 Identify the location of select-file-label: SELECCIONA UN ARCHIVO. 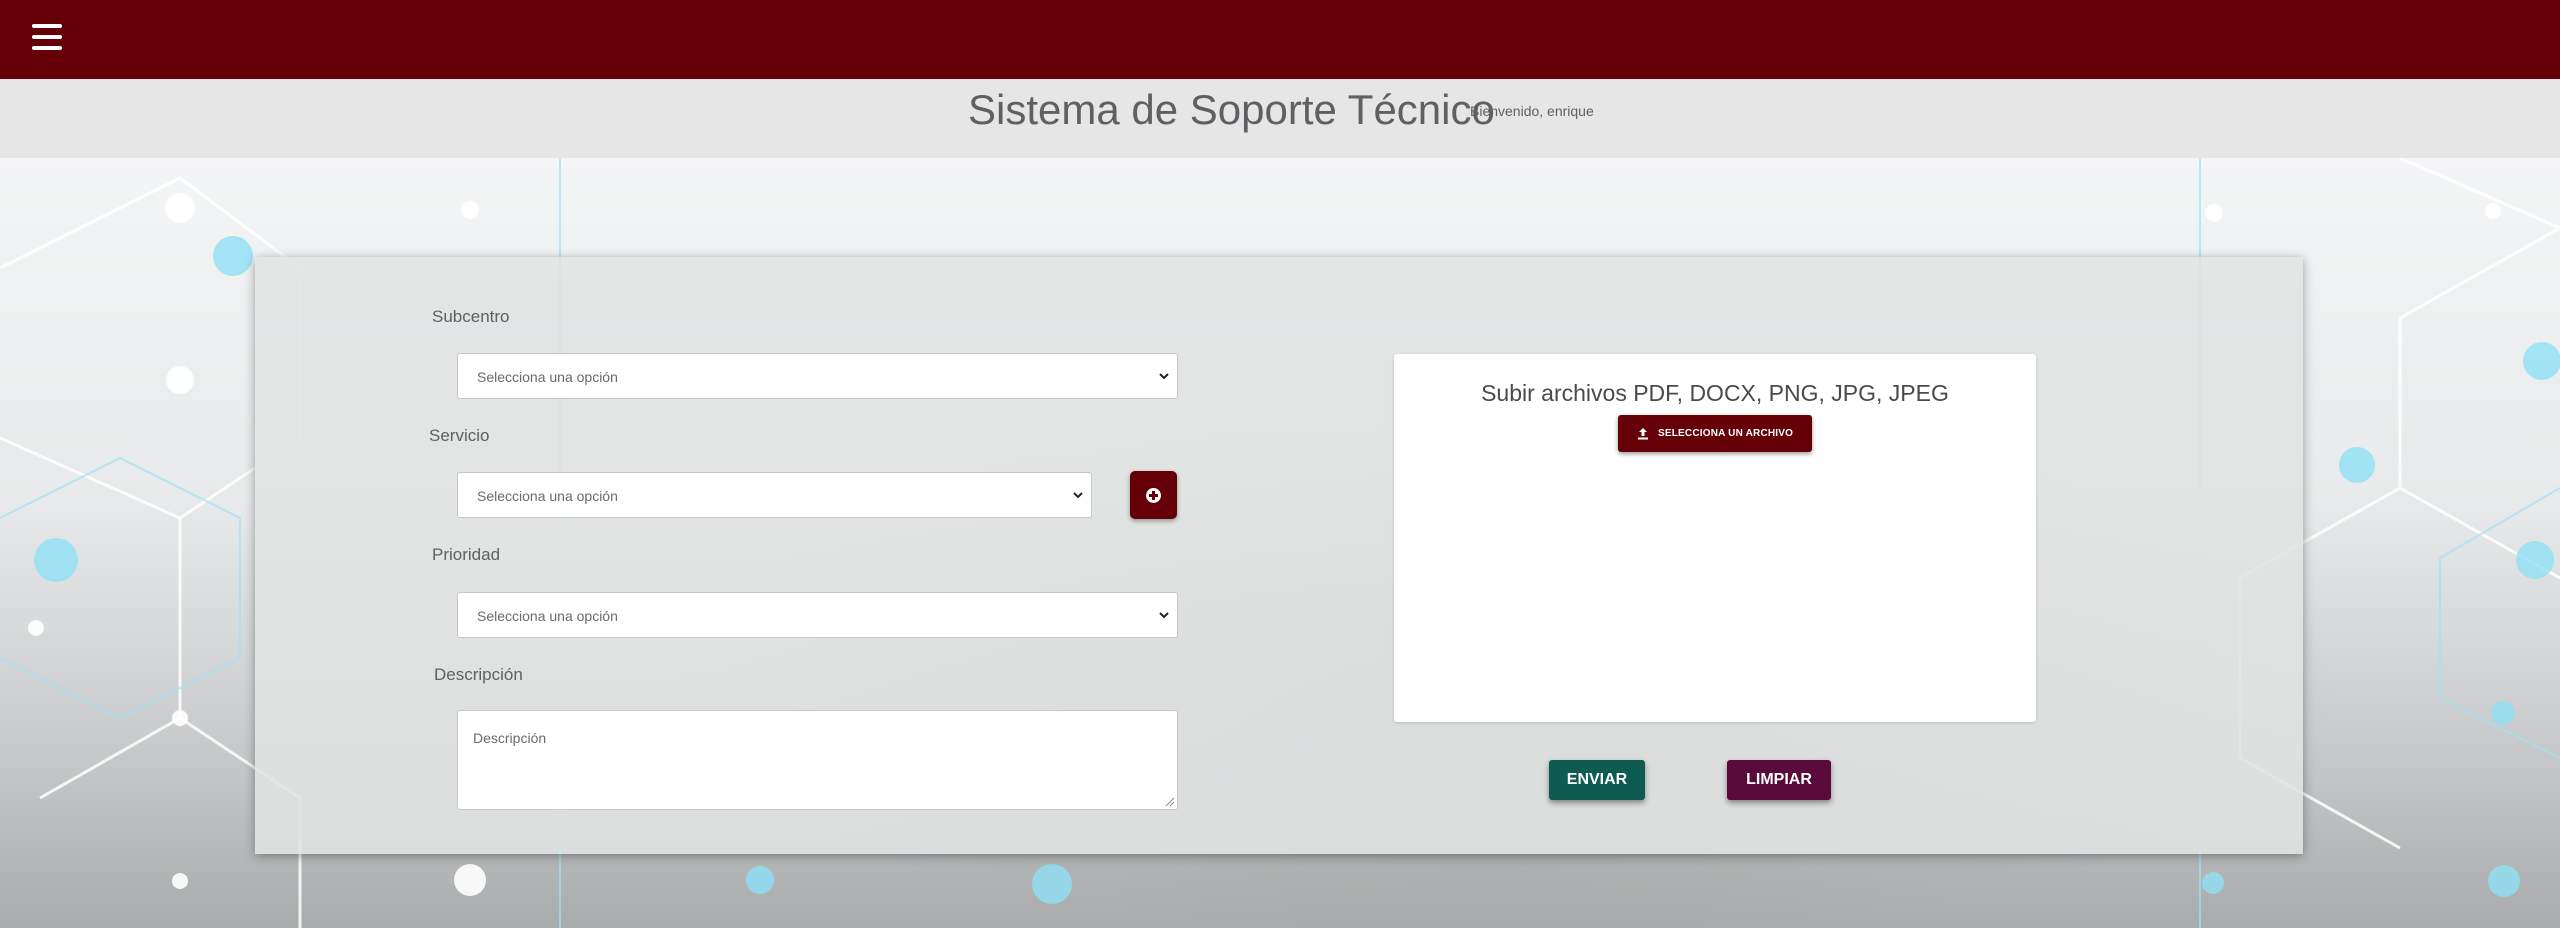
(1726, 433).